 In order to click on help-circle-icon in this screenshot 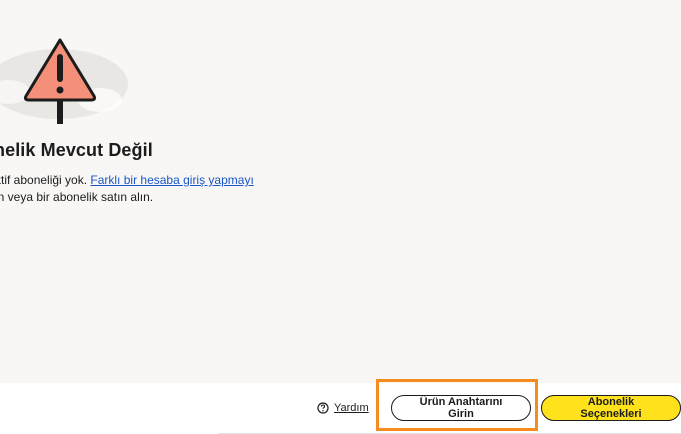, I will do `click(323, 408)`.